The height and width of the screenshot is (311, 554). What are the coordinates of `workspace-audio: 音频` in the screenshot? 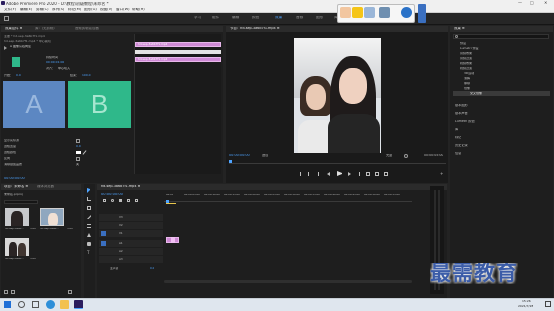 It's located at (299, 18).